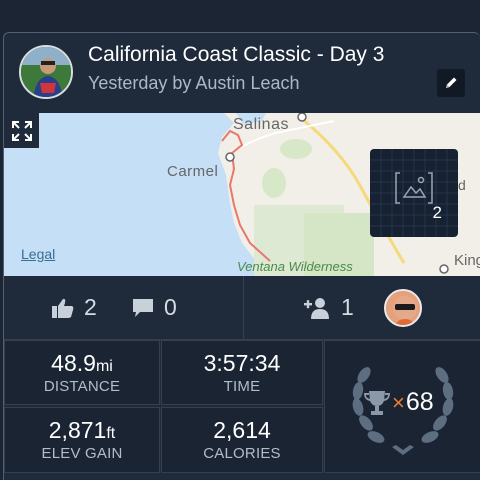 This screenshot has width=480, height=480. I want to click on achievements-button: ×68, so click(402, 406).